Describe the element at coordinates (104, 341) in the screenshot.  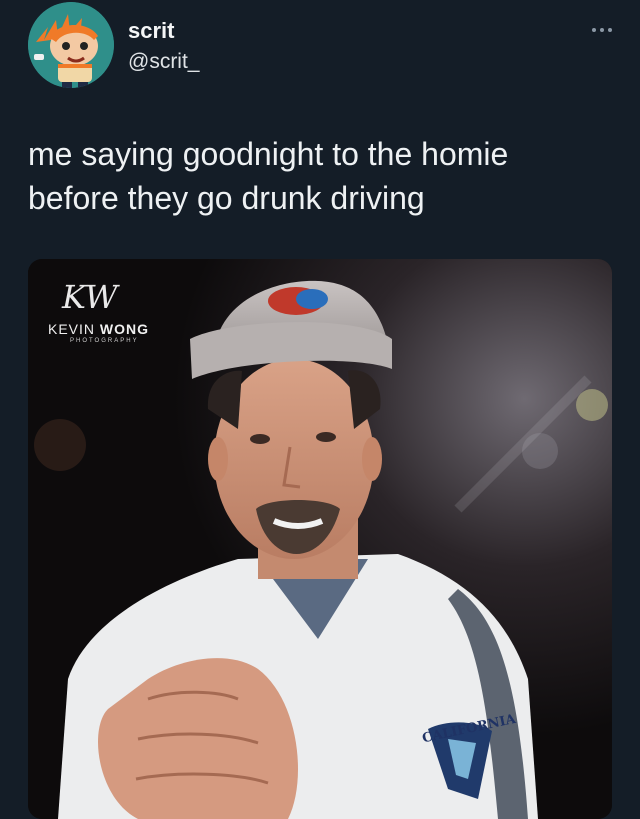
I see `watermark-subtitle: PHOTOGRAPHY` at that location.